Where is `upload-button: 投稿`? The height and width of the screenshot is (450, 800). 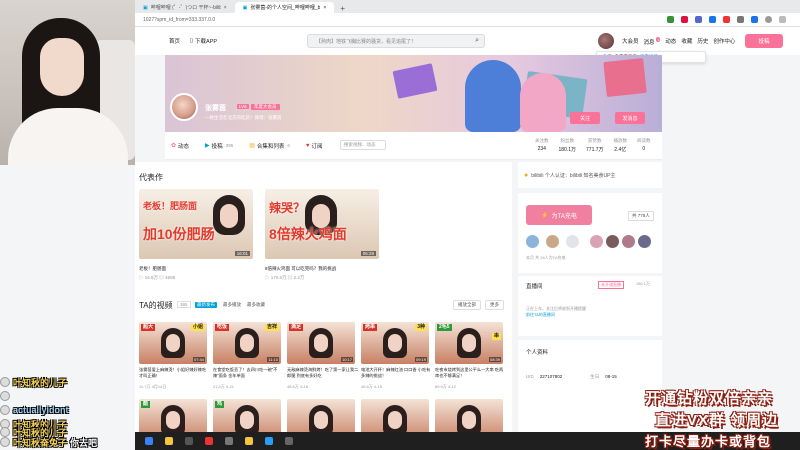 upload-button: 投稿 is located at coordinates (764, 41).